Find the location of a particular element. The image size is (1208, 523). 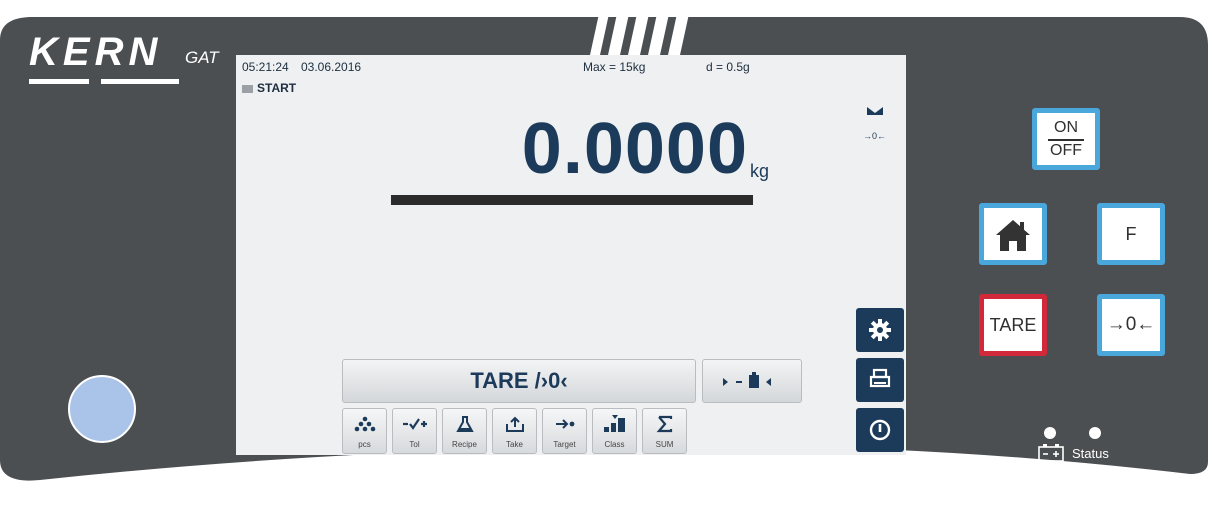

on-off-key: ON OFF is located at coordinates (1066, 139).